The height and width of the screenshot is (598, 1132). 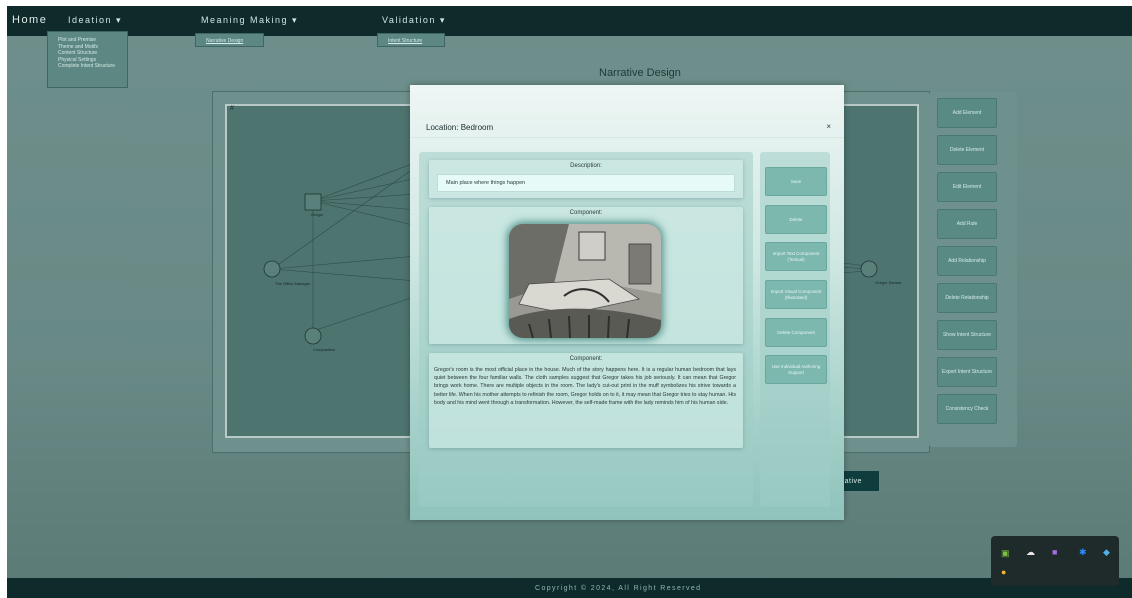 What do you see at coordinates (967, 261) in the screenshot?
I see `add-relationship-button: Add Relationship` at bounding box center [967, 261].